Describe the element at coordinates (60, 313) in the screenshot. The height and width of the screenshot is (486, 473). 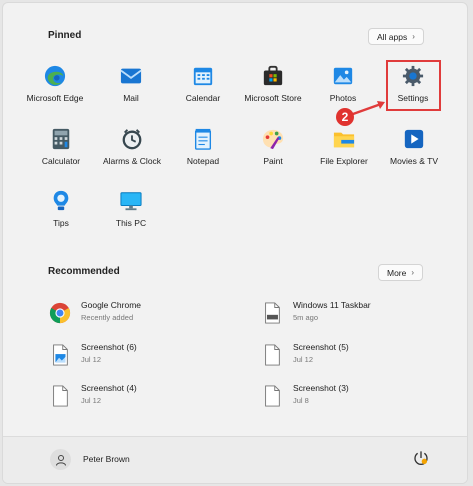
I see `chrome-icon` at that location.